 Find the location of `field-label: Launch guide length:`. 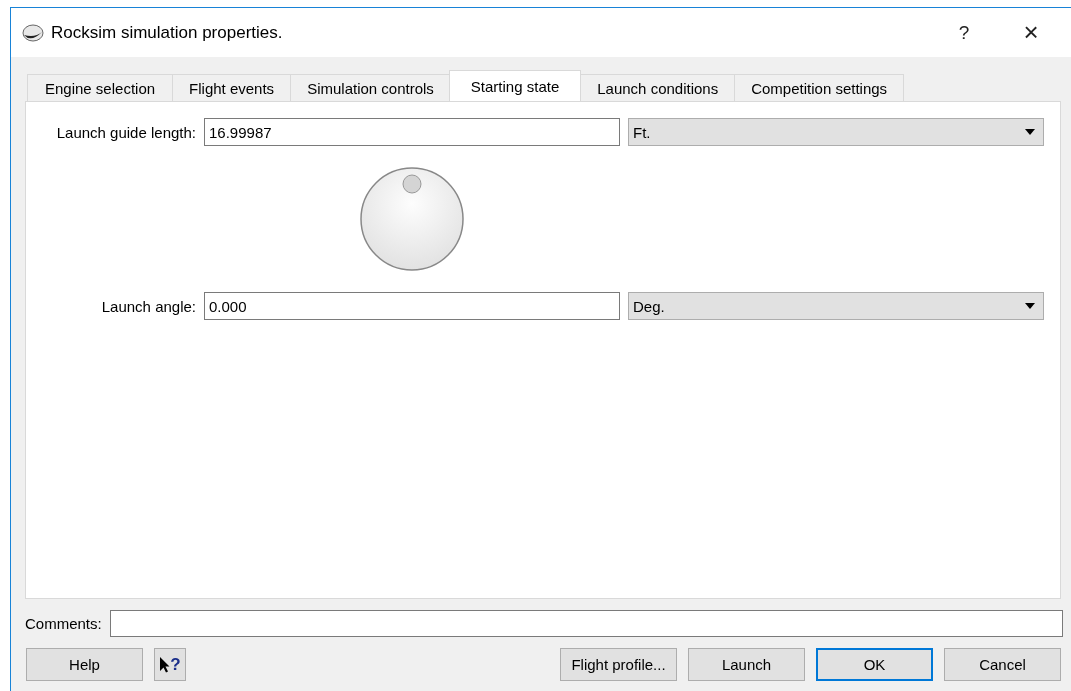

field-label: Launch guide length: is located at coordinates (125, 132).